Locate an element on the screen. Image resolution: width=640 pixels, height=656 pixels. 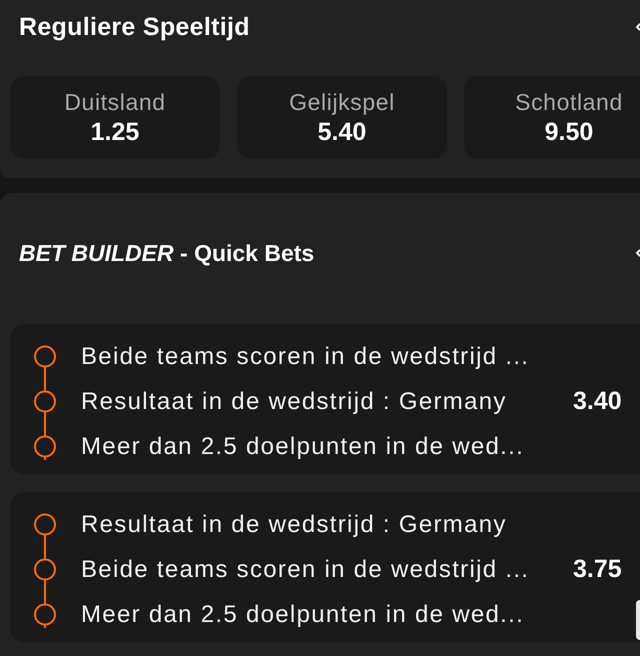
odds-button: Schotland 9.50 is located at coordinates (552, 117).